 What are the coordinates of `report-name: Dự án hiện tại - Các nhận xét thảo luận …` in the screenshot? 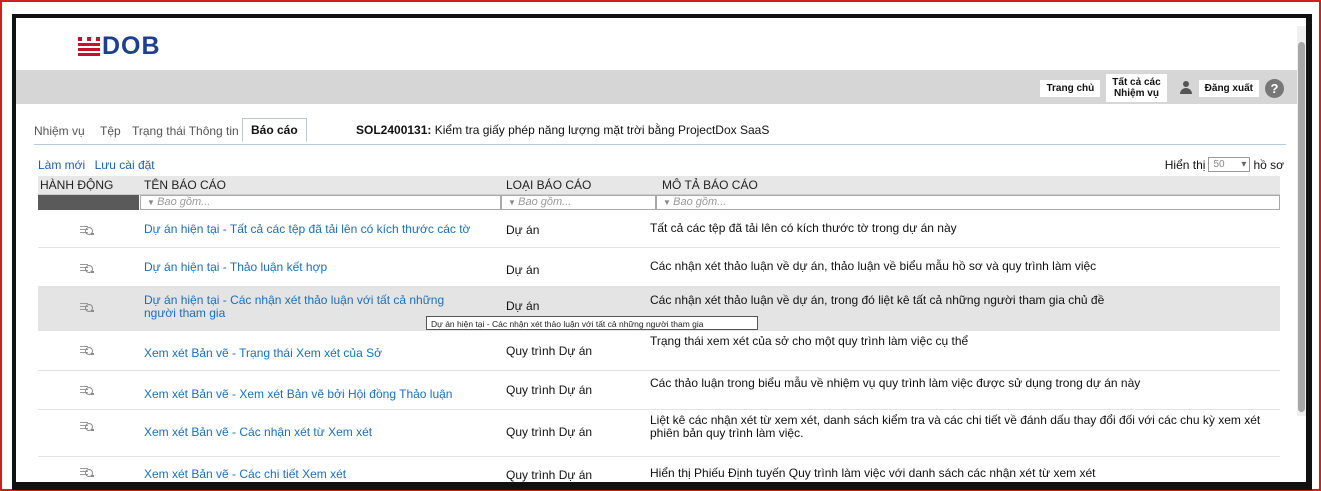 It's located at (304, 307).